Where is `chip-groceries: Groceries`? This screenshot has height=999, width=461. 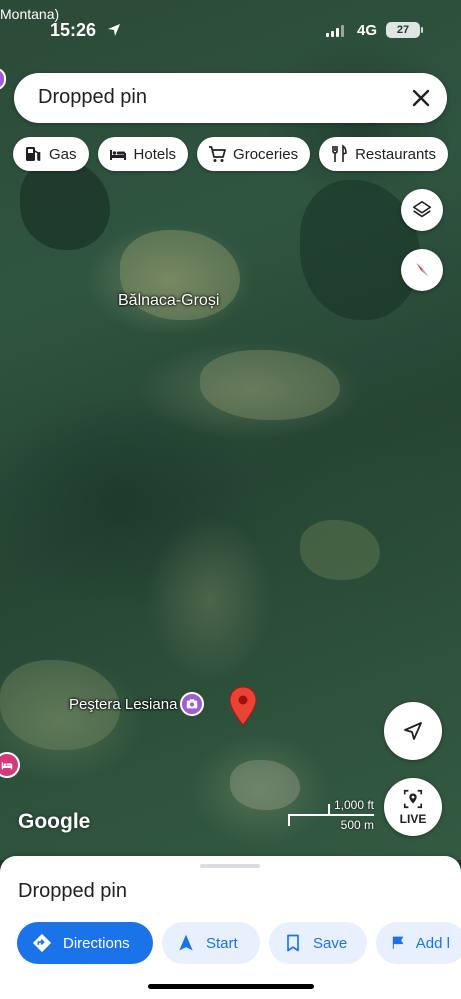
chip-groceries: Groceries is located at coordinates (254, 154).